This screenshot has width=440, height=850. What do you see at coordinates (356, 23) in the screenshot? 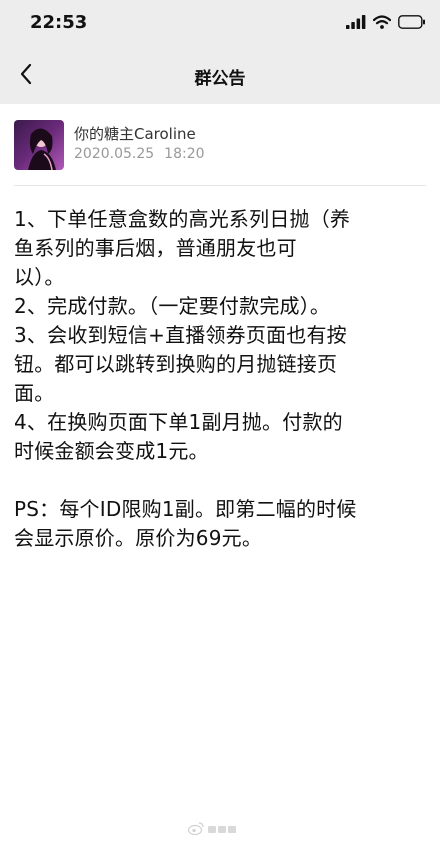
I see `signal-bars-icon` at bounding box center [356, 23].